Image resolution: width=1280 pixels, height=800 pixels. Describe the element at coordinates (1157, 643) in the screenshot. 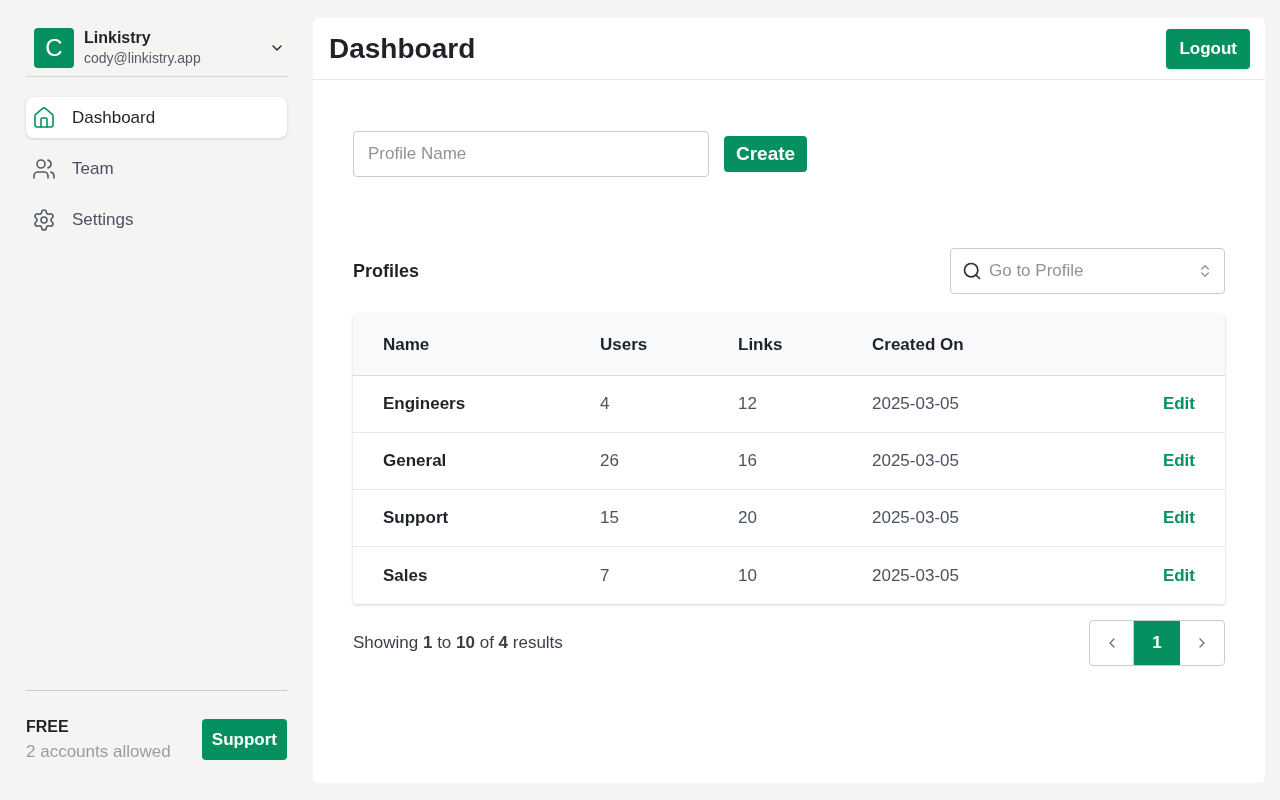

I see `page-button: 1` at that location.